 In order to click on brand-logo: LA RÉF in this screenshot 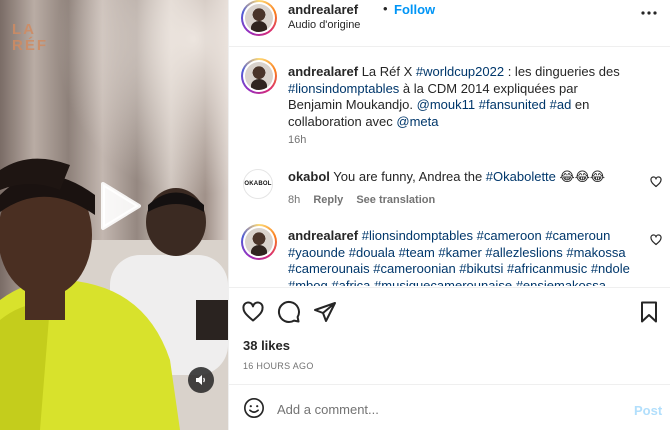, I will do `click(30, 38)`.